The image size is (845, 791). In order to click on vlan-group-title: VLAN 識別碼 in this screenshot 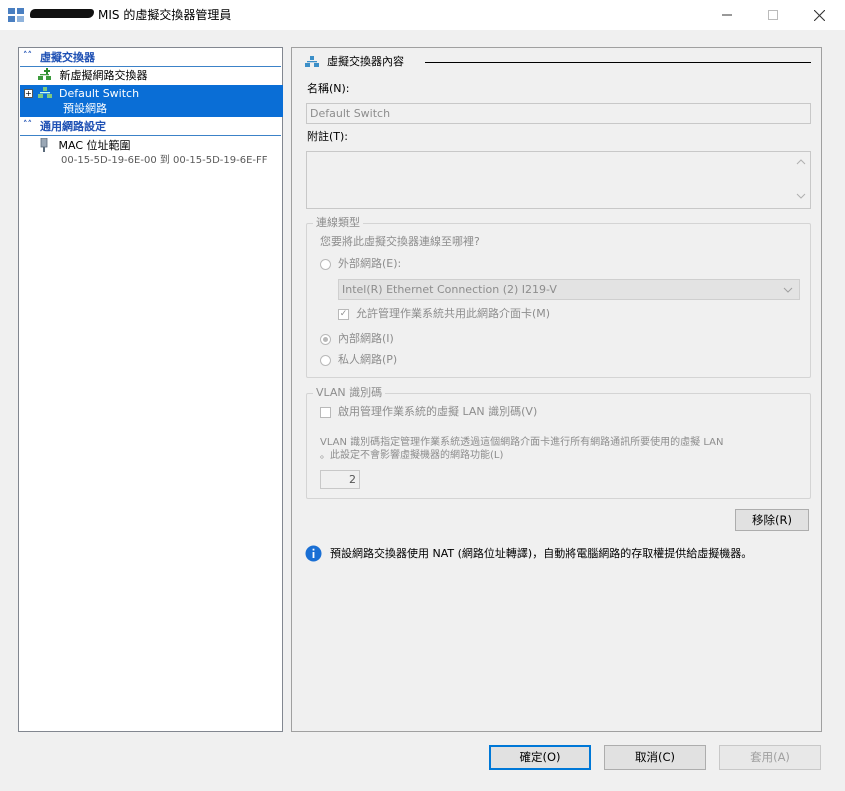, I will do `click(349, 393)`.